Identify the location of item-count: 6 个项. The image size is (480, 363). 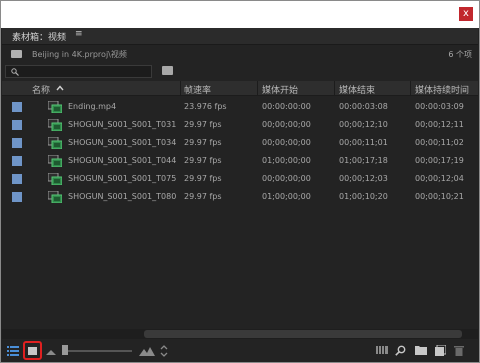
(460, 54).